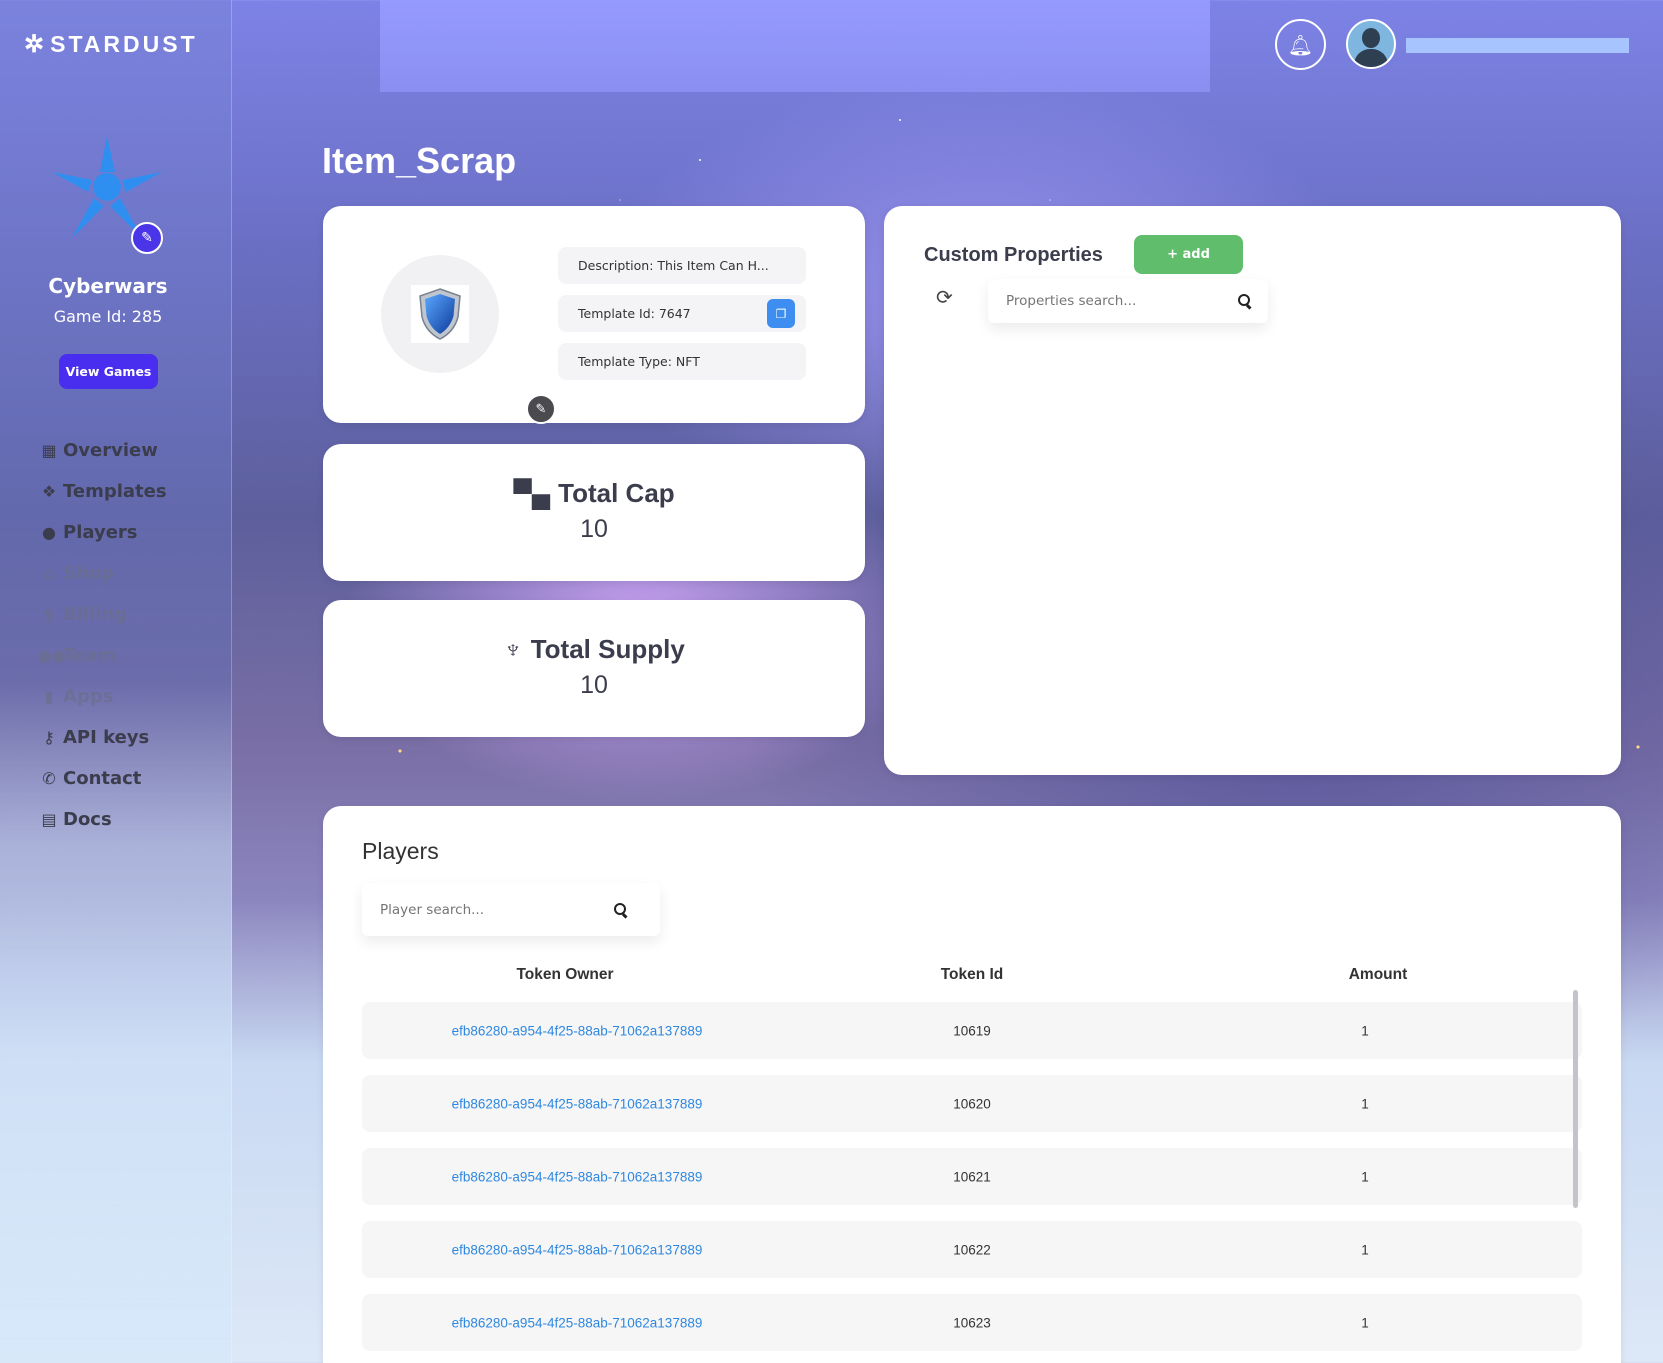  Describe the element at coordinates (616, 493) in the screenshot. I see `total-cap-label: Total Cap` at that location.